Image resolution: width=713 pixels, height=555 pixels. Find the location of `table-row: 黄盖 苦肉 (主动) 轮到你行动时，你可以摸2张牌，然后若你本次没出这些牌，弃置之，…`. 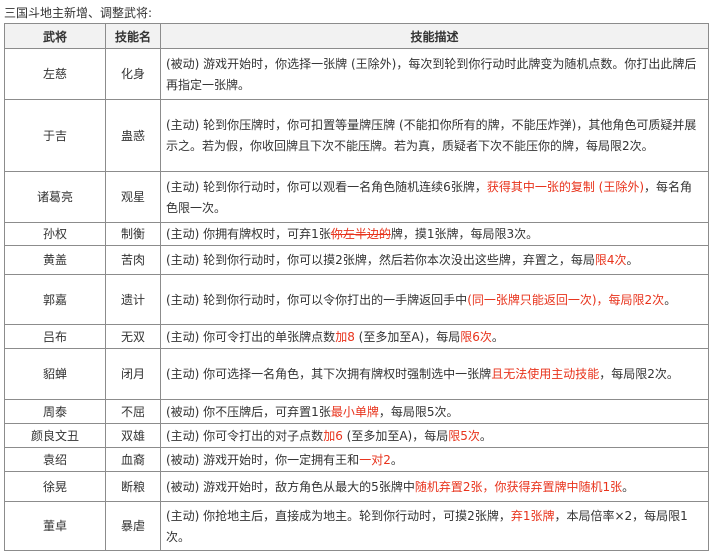

table-row: 黄盖 苦肉 (主动) 轮到你行动时，你可以摸2张牌，然后若你本次没出这些牌，弃置之，… is located at coordinates (356, 260).